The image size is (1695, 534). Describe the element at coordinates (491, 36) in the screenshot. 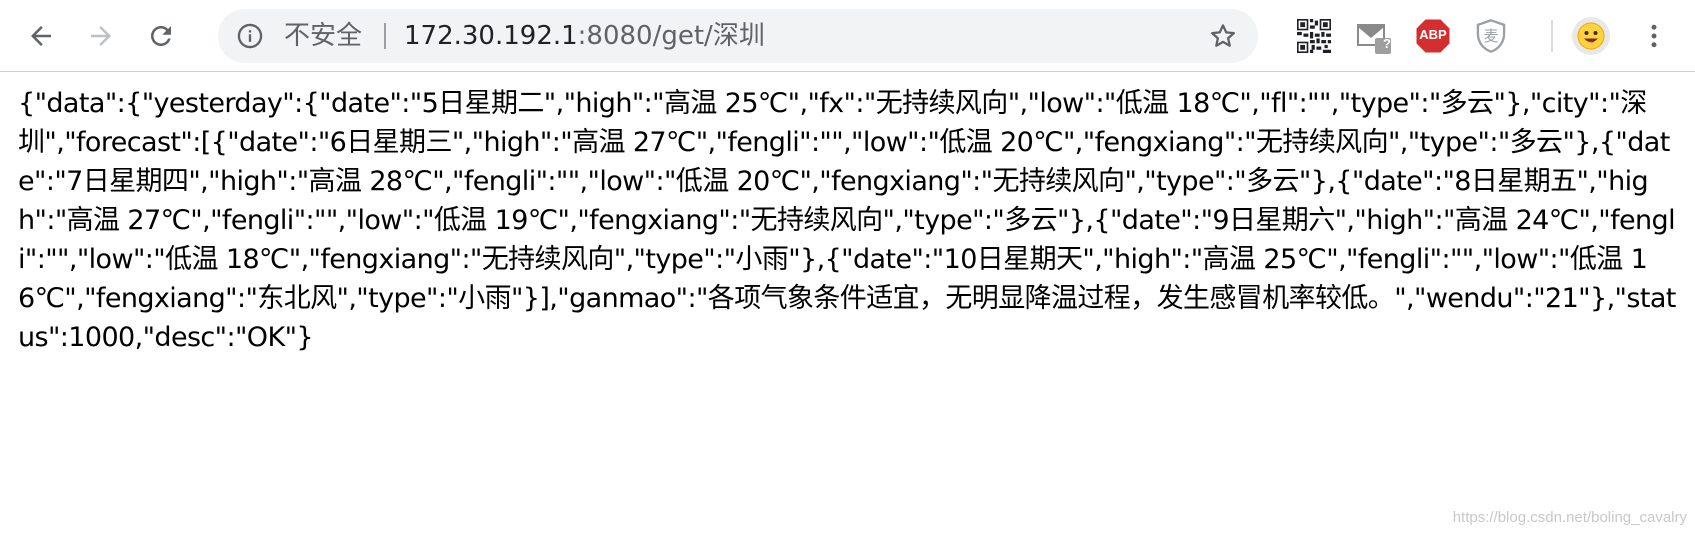

I see `url-host: 172.30.192.1` at that location.